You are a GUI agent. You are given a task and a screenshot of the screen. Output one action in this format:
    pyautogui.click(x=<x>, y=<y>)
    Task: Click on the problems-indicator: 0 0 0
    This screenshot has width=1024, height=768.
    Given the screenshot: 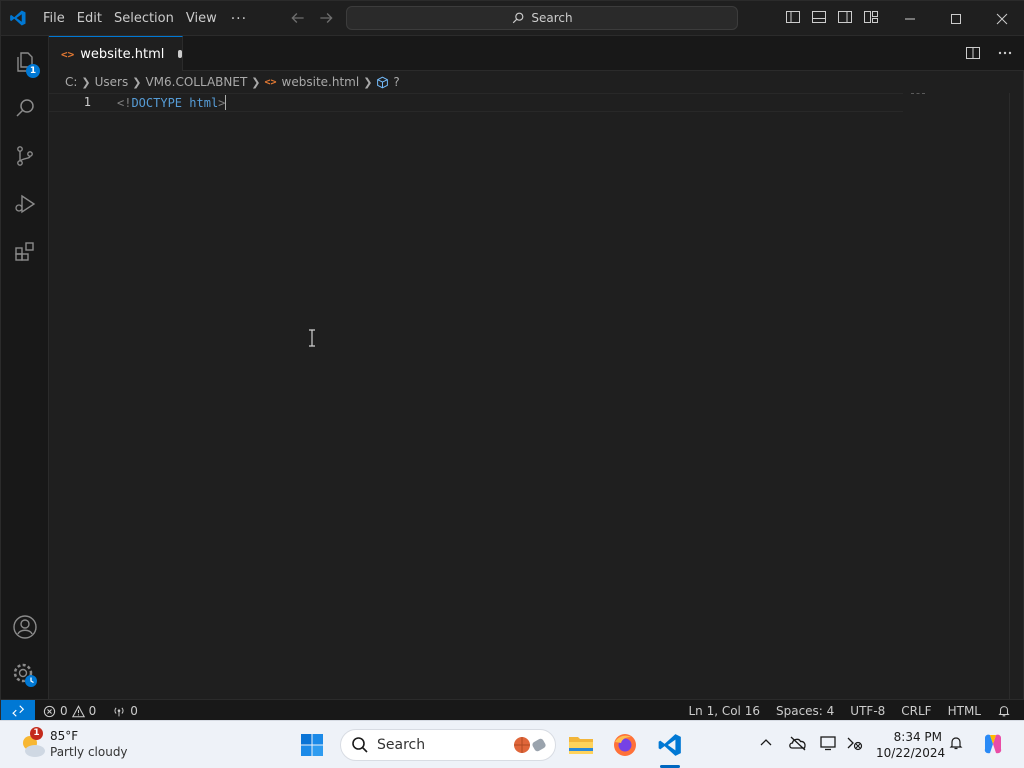 What is the action you would take?
    pyautogui.click(x=90, y=711)
    